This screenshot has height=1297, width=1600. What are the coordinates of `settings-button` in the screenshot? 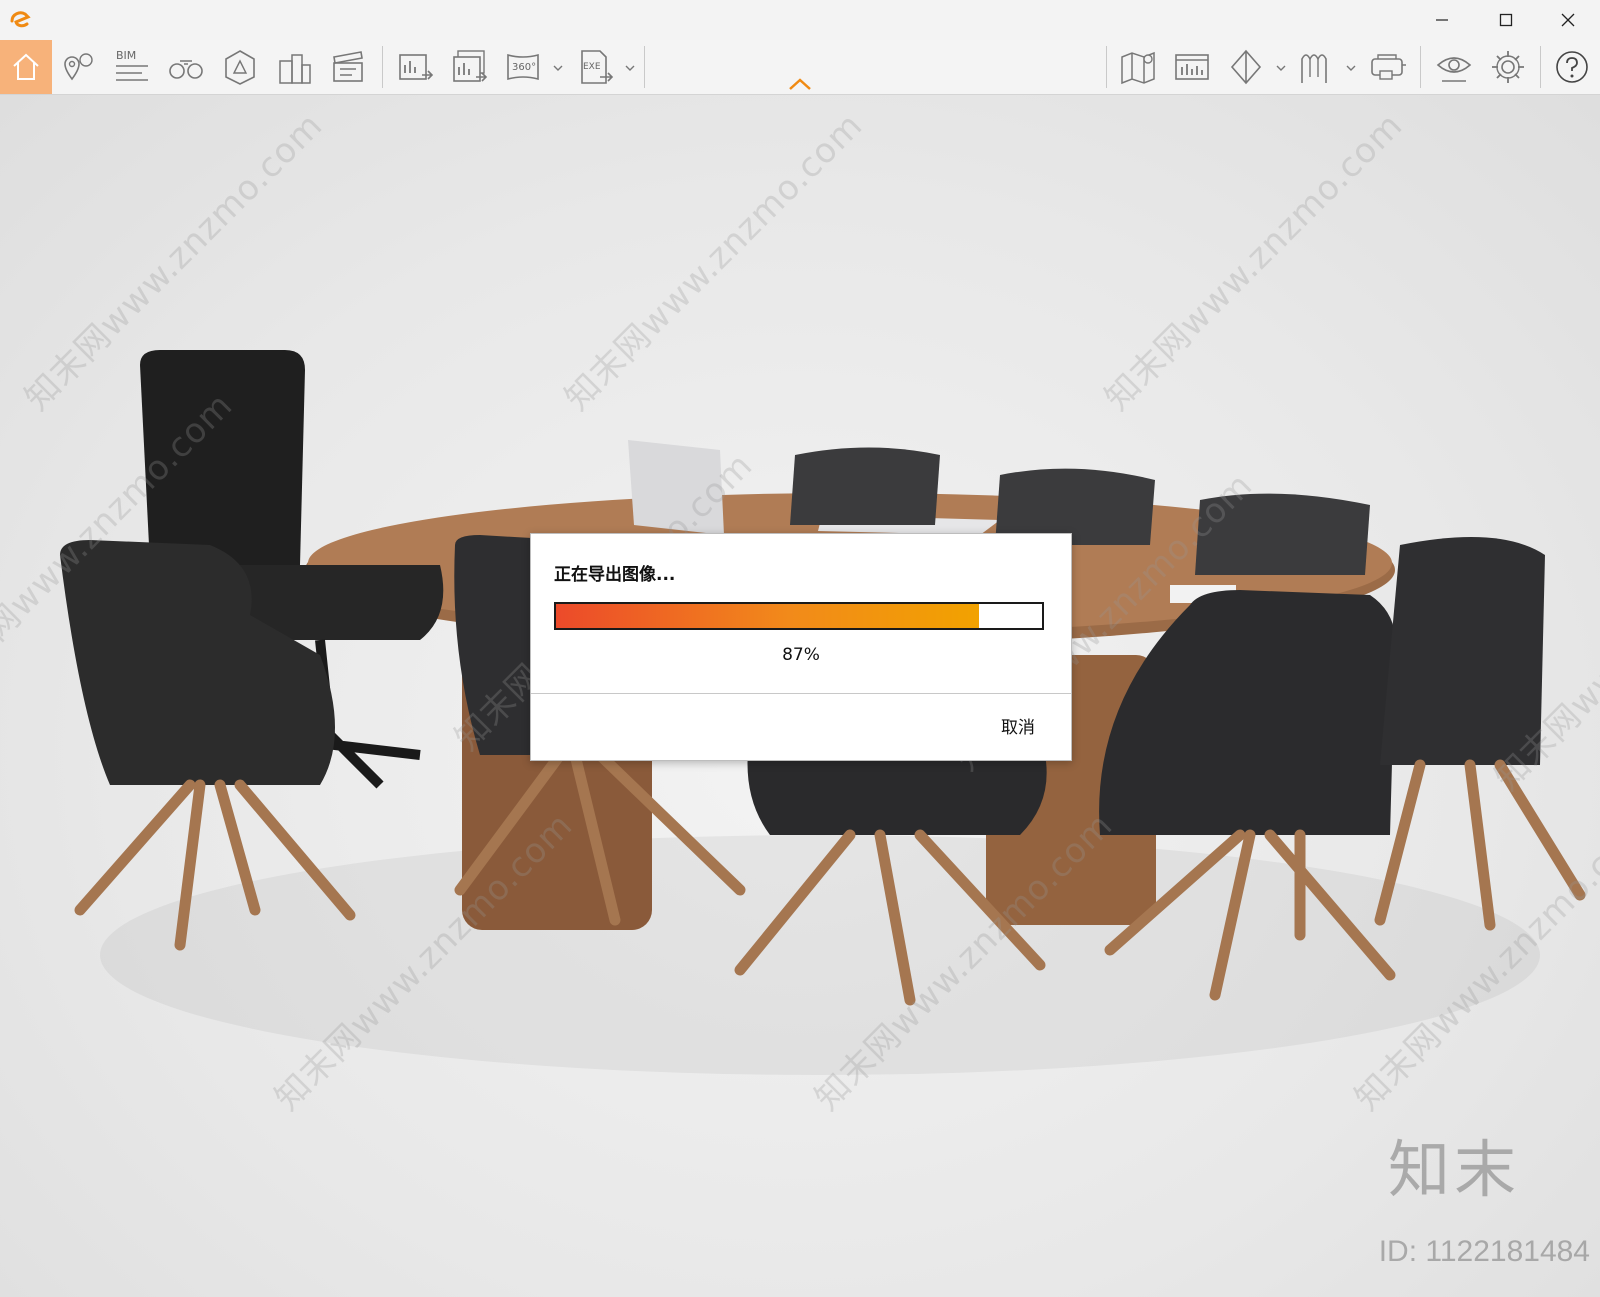 It's located at (1508, 67).